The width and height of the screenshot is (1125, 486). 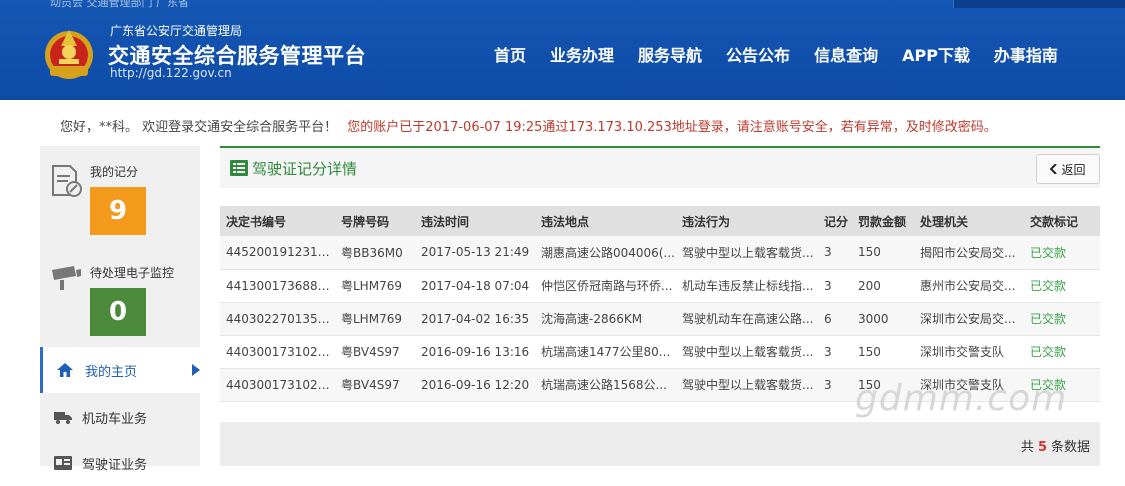 I want to click on caret-right-icon, so click(x=196, y=370).